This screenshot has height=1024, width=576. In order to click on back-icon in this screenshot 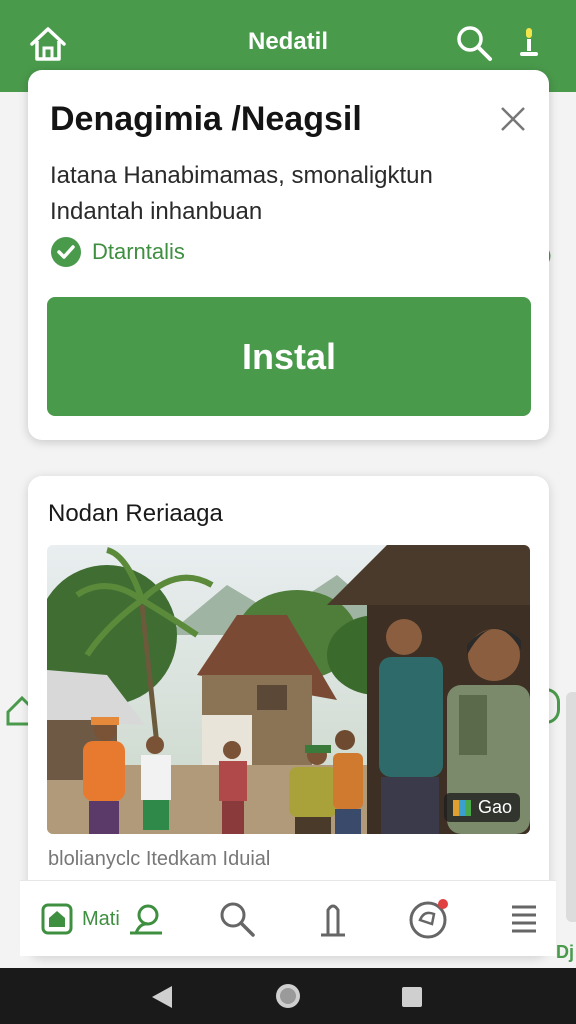, I will do `click(162, 997)`.